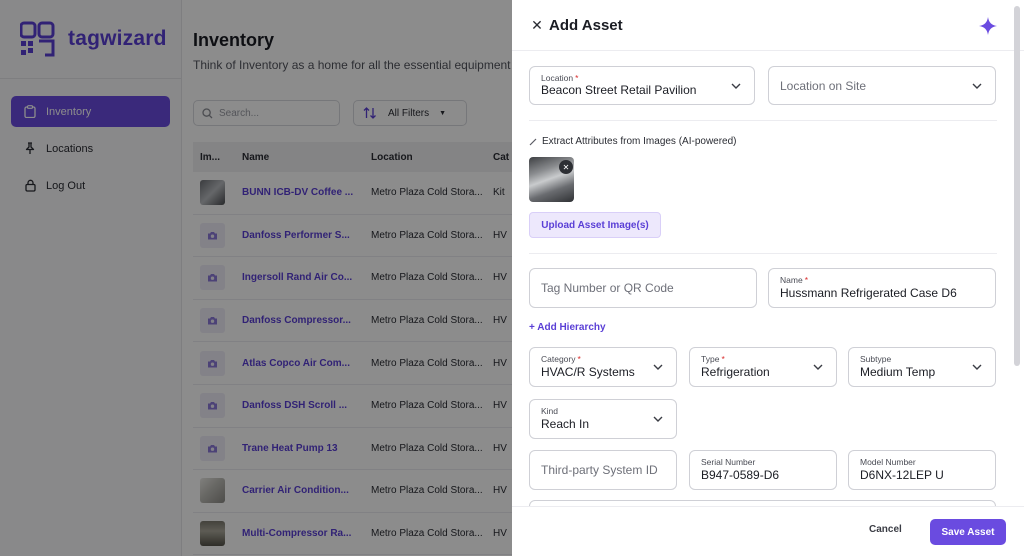 The width and height of the screenshot is (1024, 556). Describe the element at coordinates (550, 411) in the screenshot. I see `kind-label: Kind` at that location.